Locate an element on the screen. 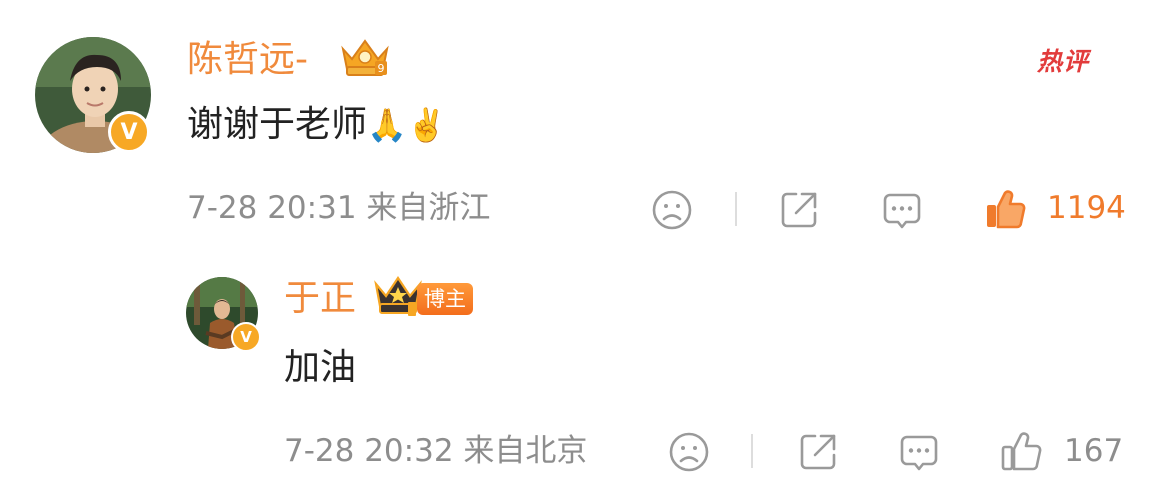 The height and width of the screenshot is (494, 1156). comment-text: 谢谢于老师🙏✌️ is located at coordinates (317, 125).